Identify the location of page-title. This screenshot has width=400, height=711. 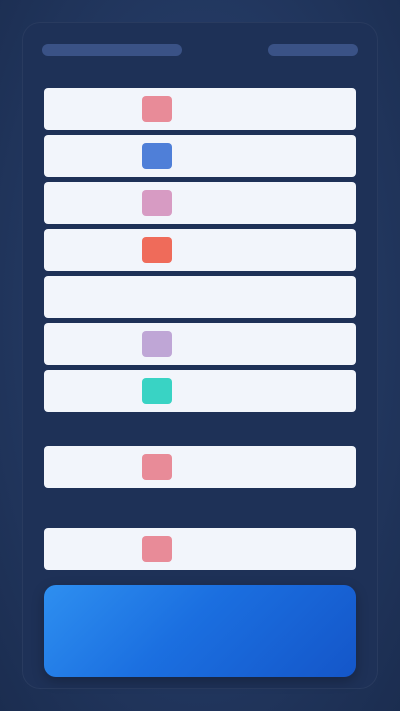
(112, 50).